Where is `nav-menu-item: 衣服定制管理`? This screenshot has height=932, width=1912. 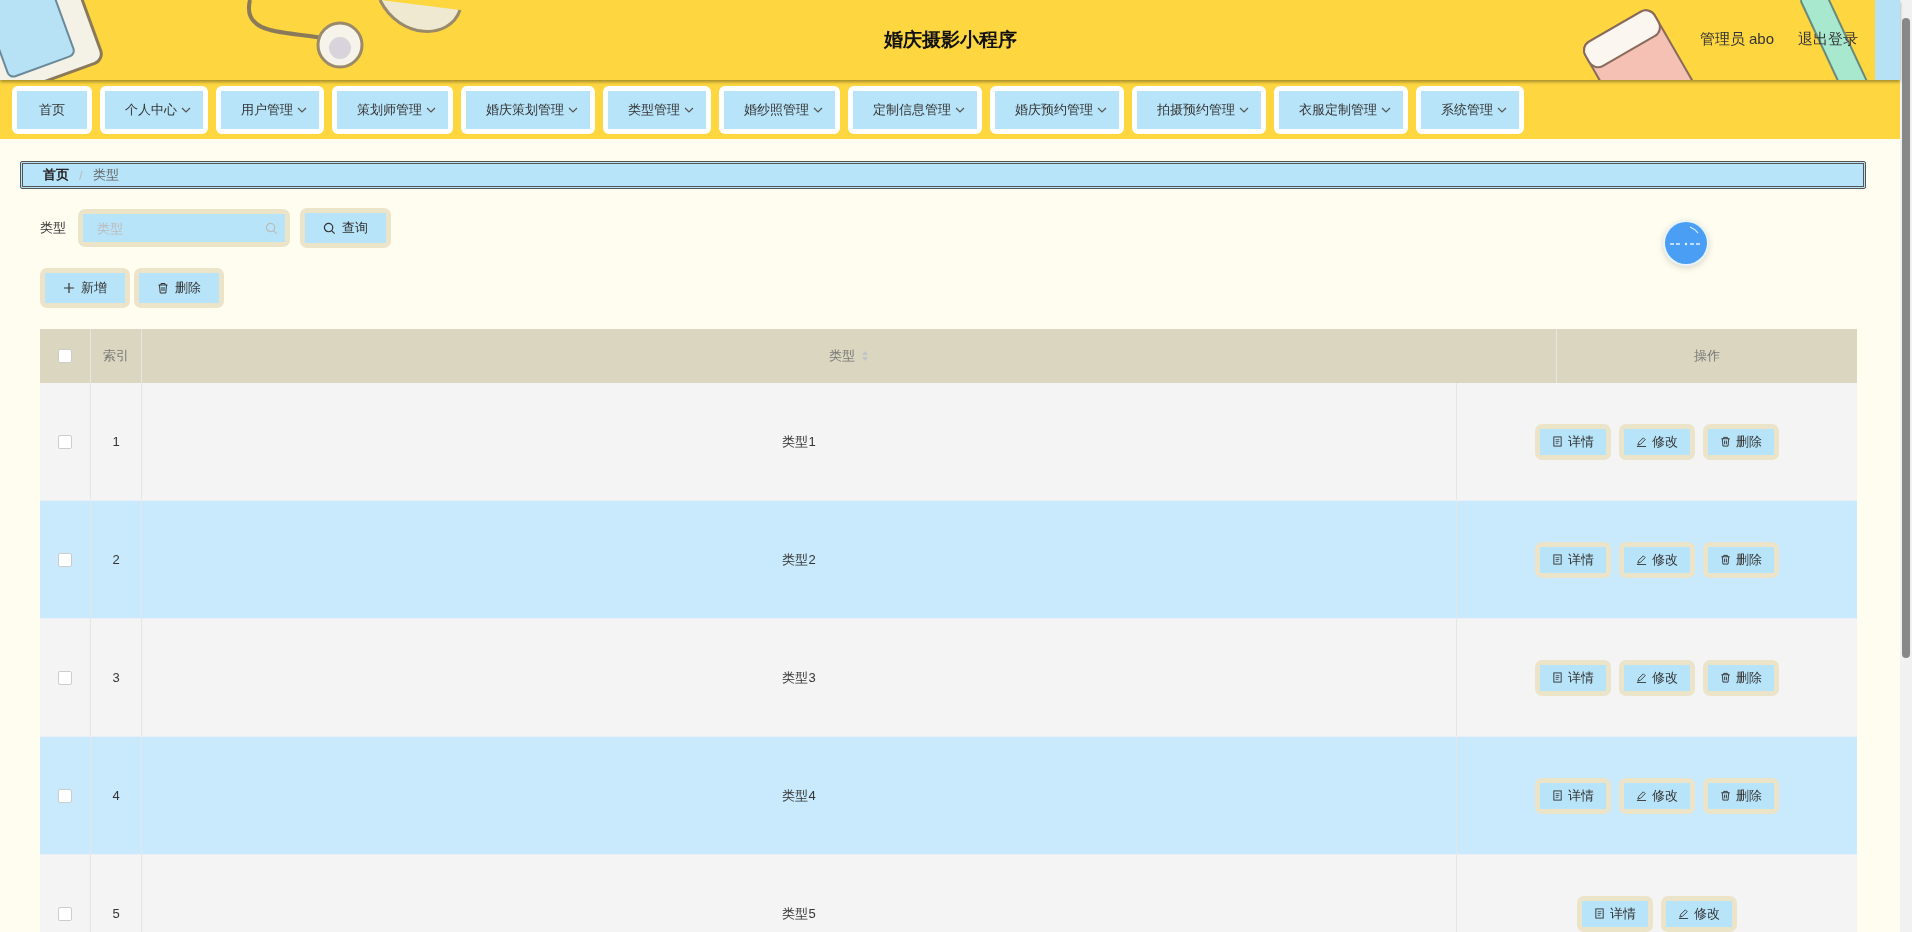 nav-menu-item: 衣服定制管理 is located at coordinates (1341, 109).